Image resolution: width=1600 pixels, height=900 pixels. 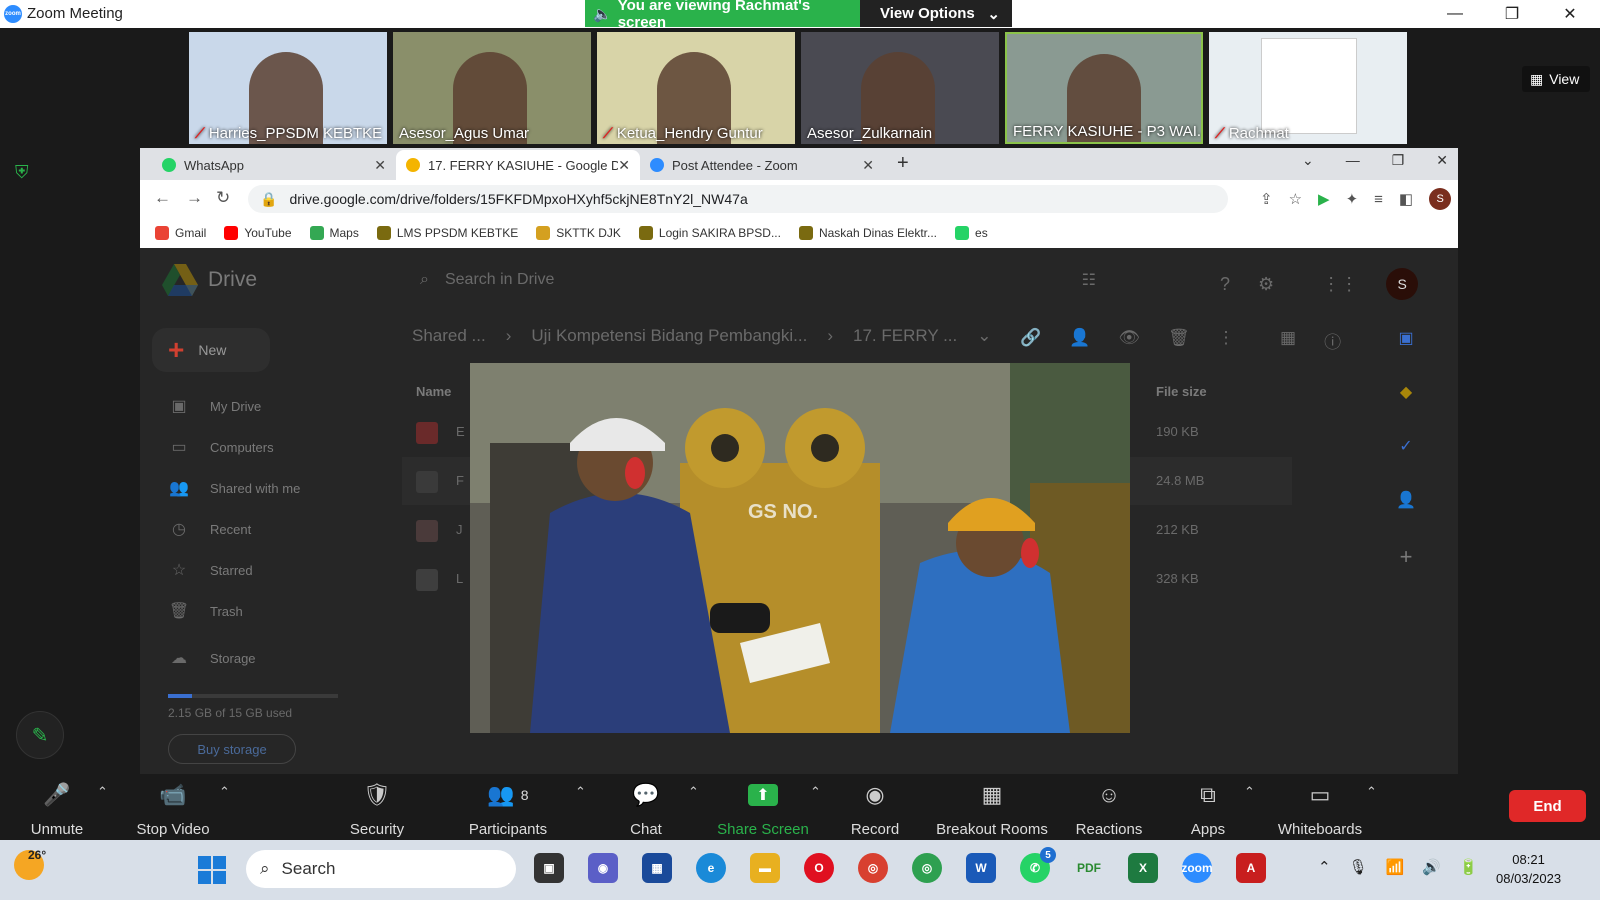 I want to click on chrome-profile-icon: ◎, so click(x=927, y=868).